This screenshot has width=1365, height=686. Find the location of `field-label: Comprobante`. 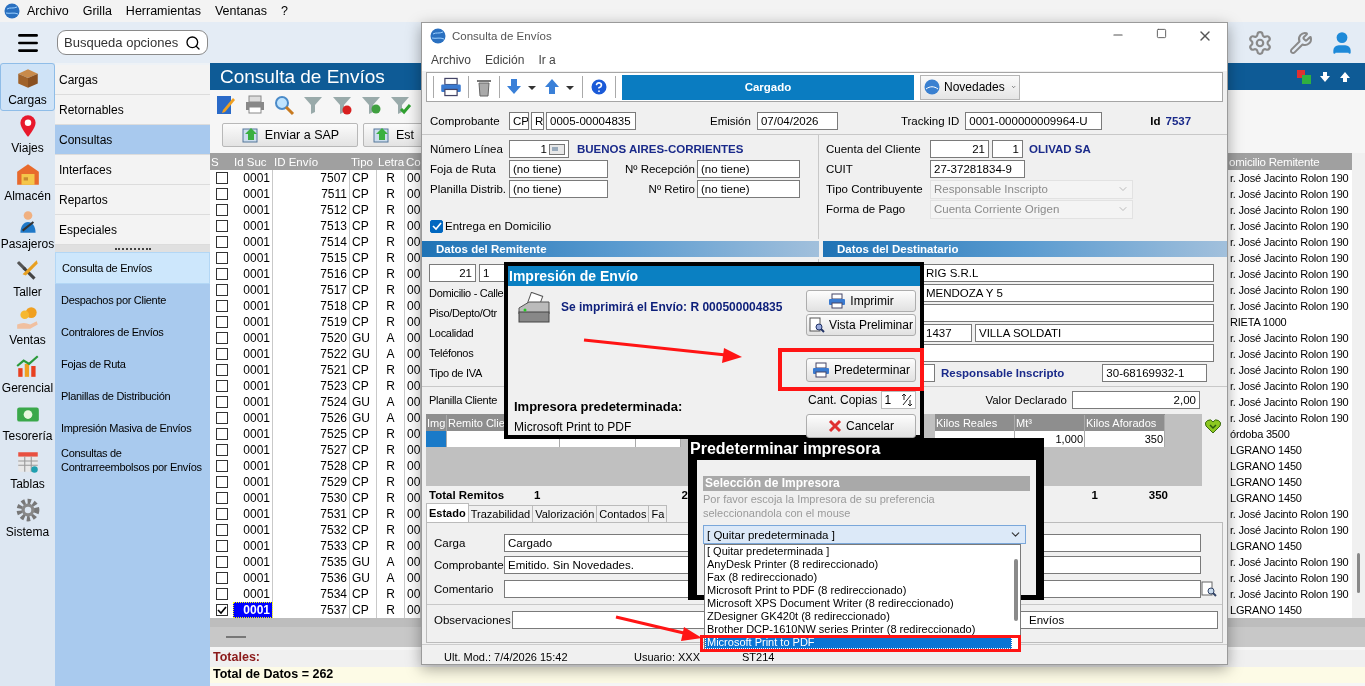

field-label: Comprobante is located at coordinates (469, 564).